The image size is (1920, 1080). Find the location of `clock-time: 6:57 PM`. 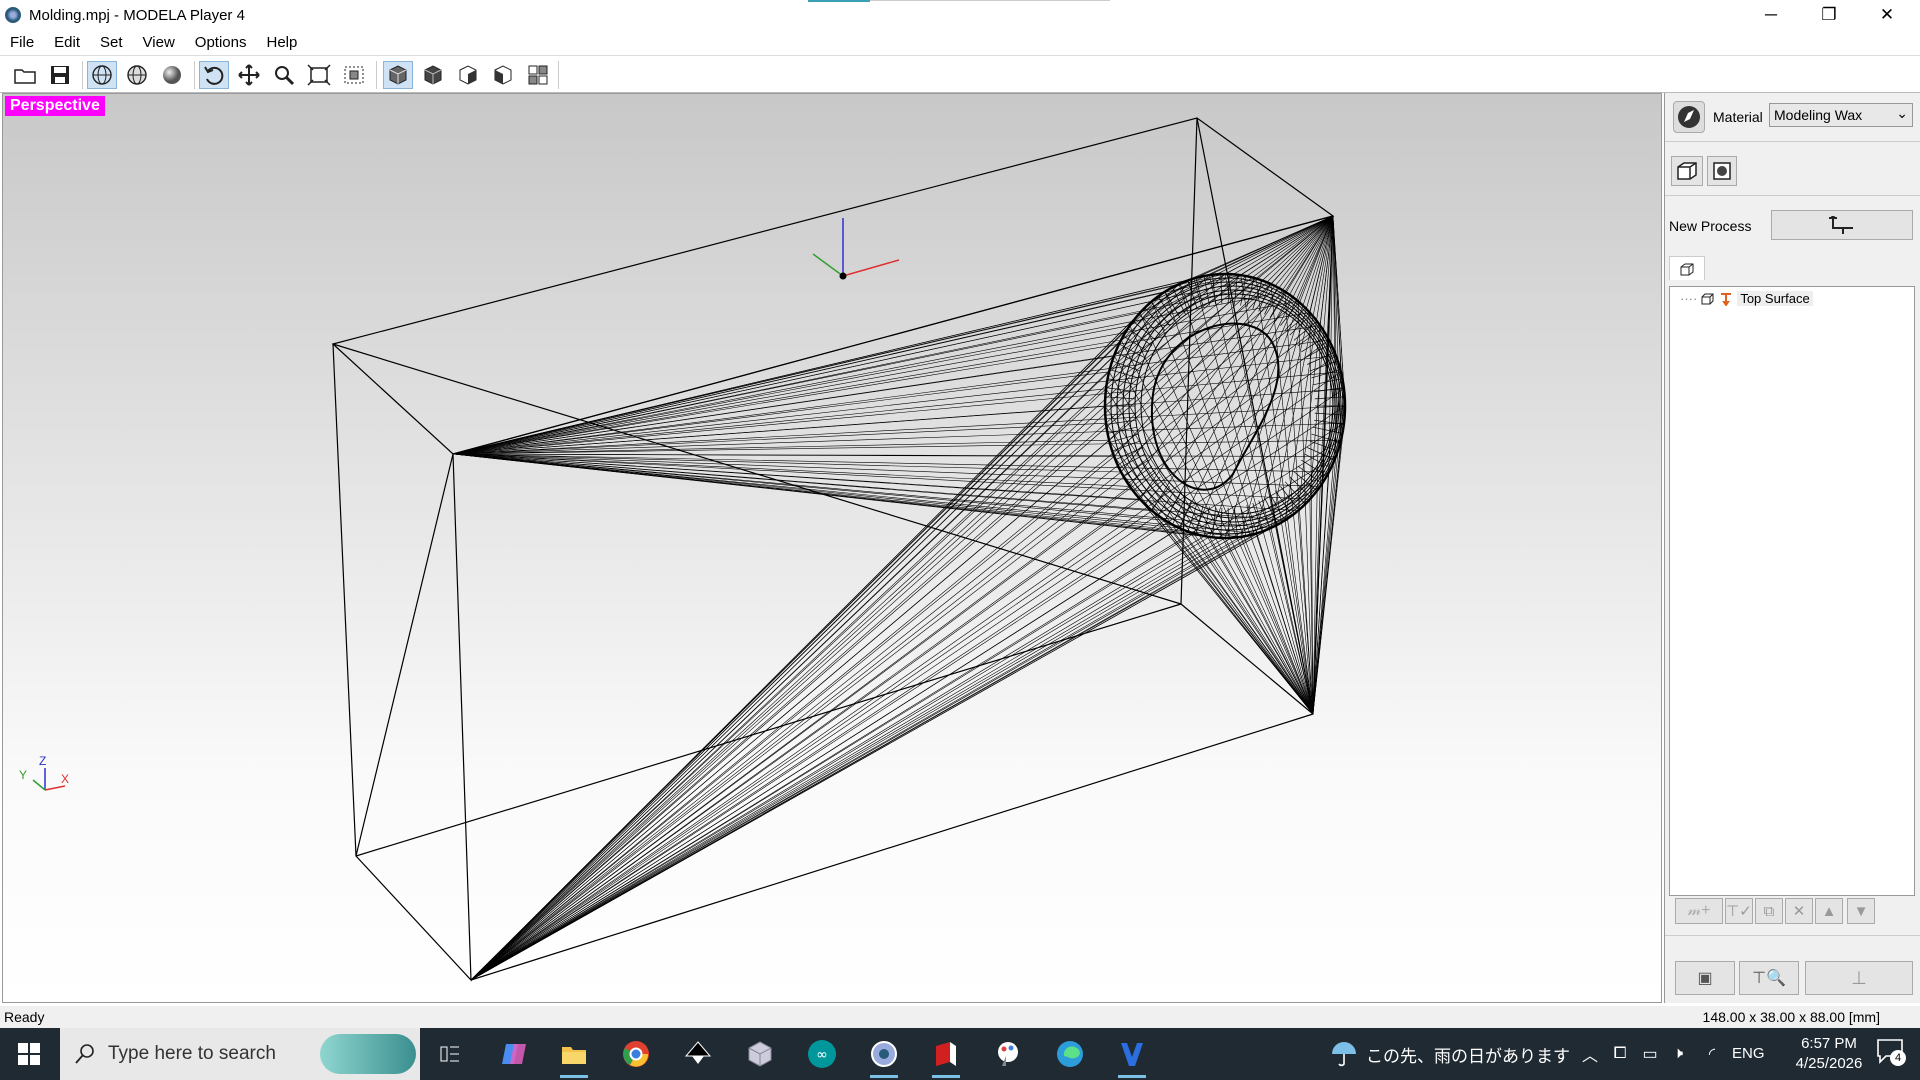

clock-time: 6:57 PM is located at coordinates (1829, 1043).